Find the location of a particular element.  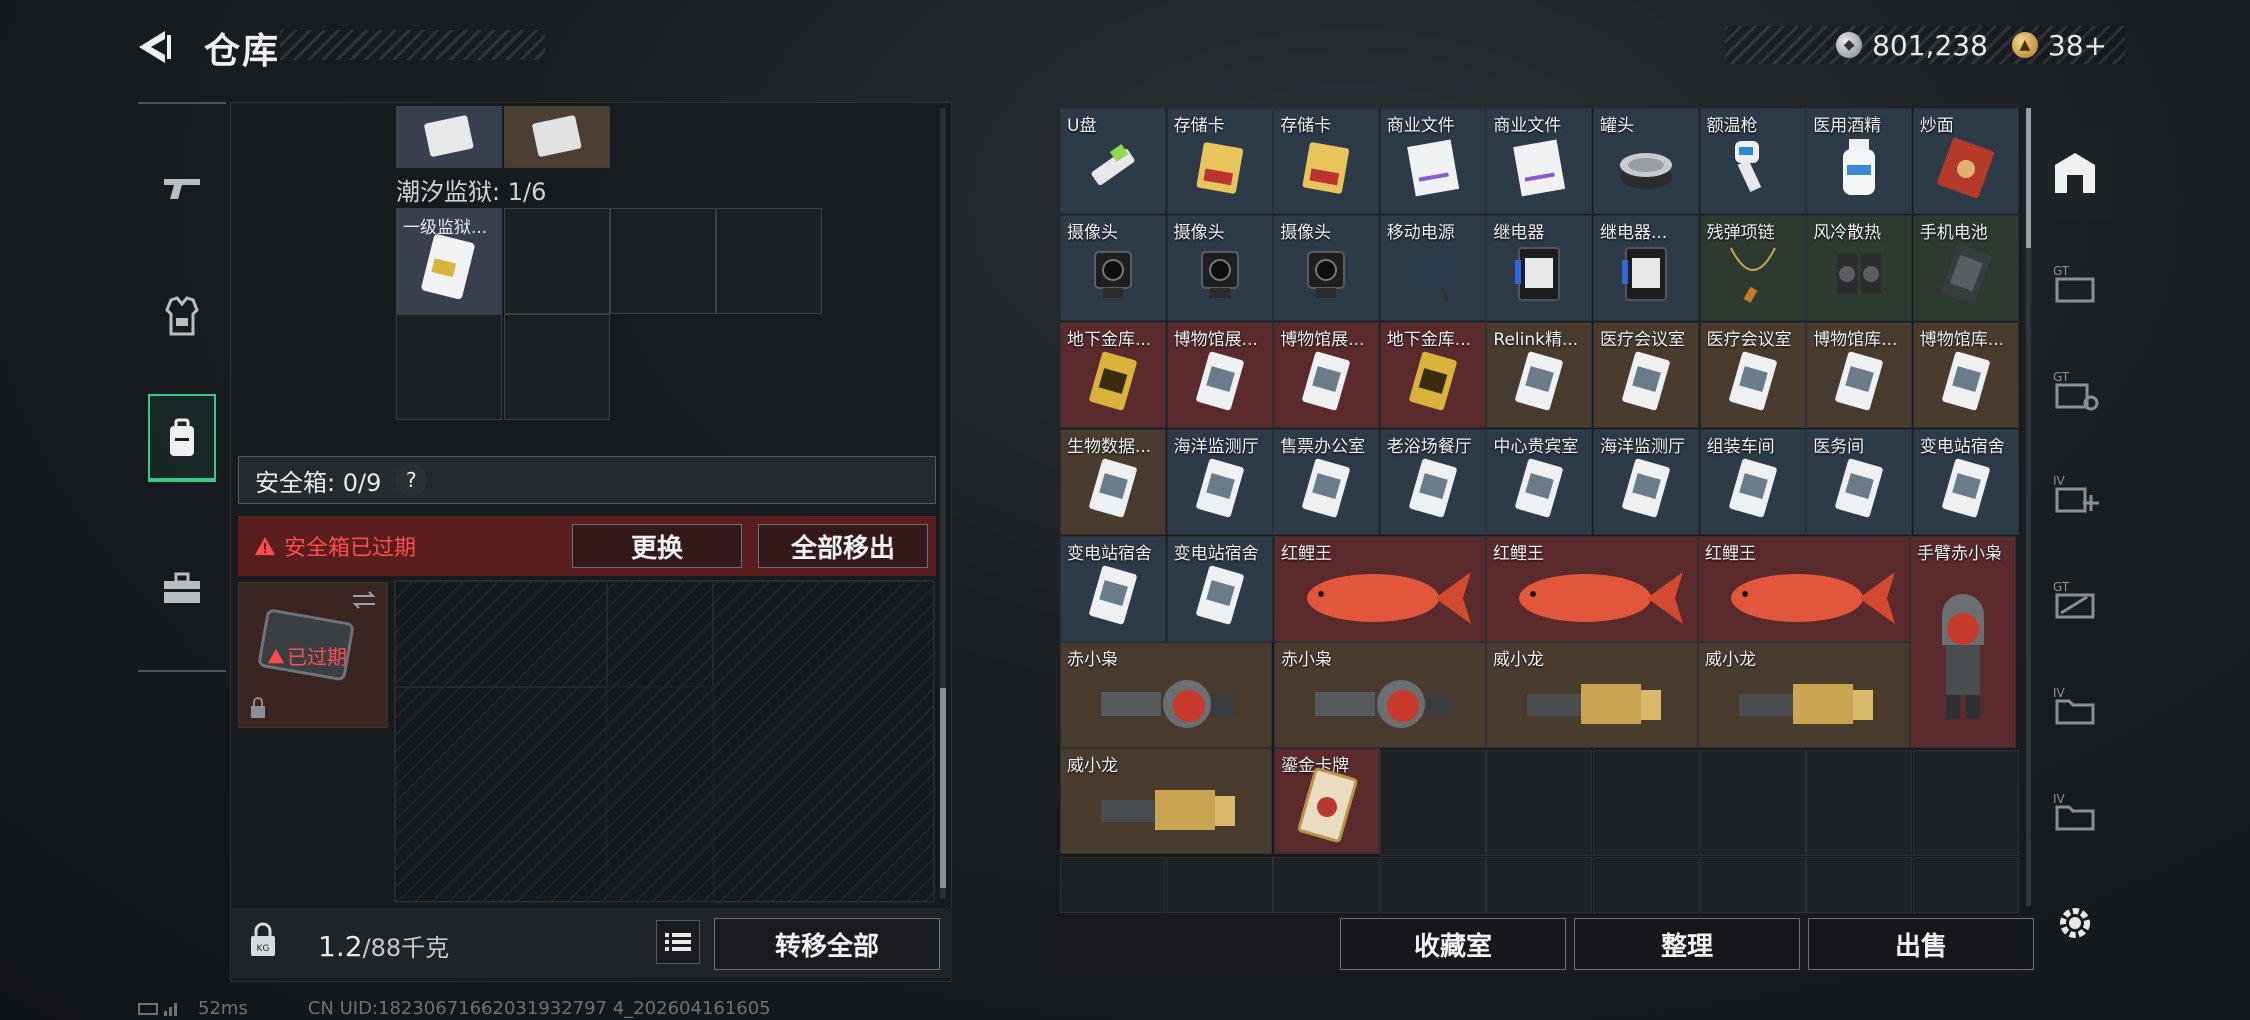

storage-item: 残弹项链 is located at coordinates (1752, 268).